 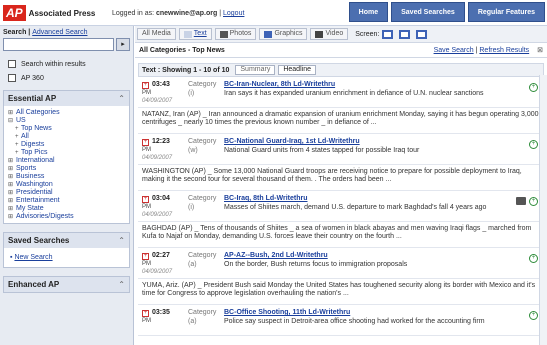 I want to click on tree-item: ⊞ My State, so click(x=66, y=209).